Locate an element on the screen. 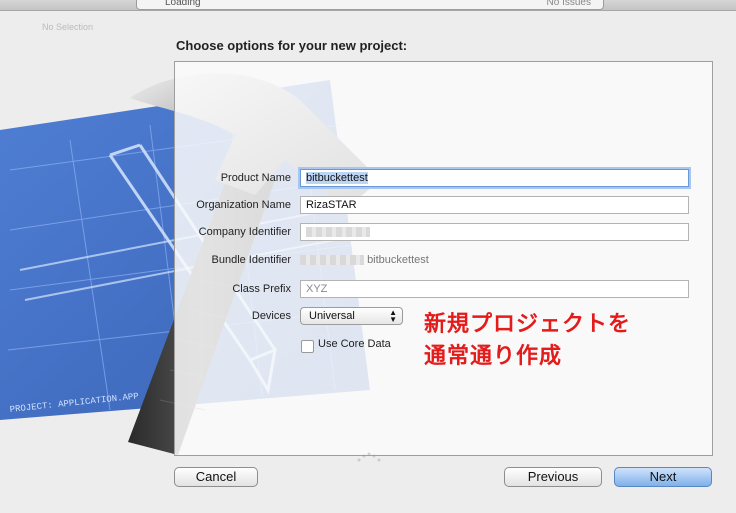 This screenshot has width=736, height=513. status-loading-text: Loading is located at coordinates (183, 4).